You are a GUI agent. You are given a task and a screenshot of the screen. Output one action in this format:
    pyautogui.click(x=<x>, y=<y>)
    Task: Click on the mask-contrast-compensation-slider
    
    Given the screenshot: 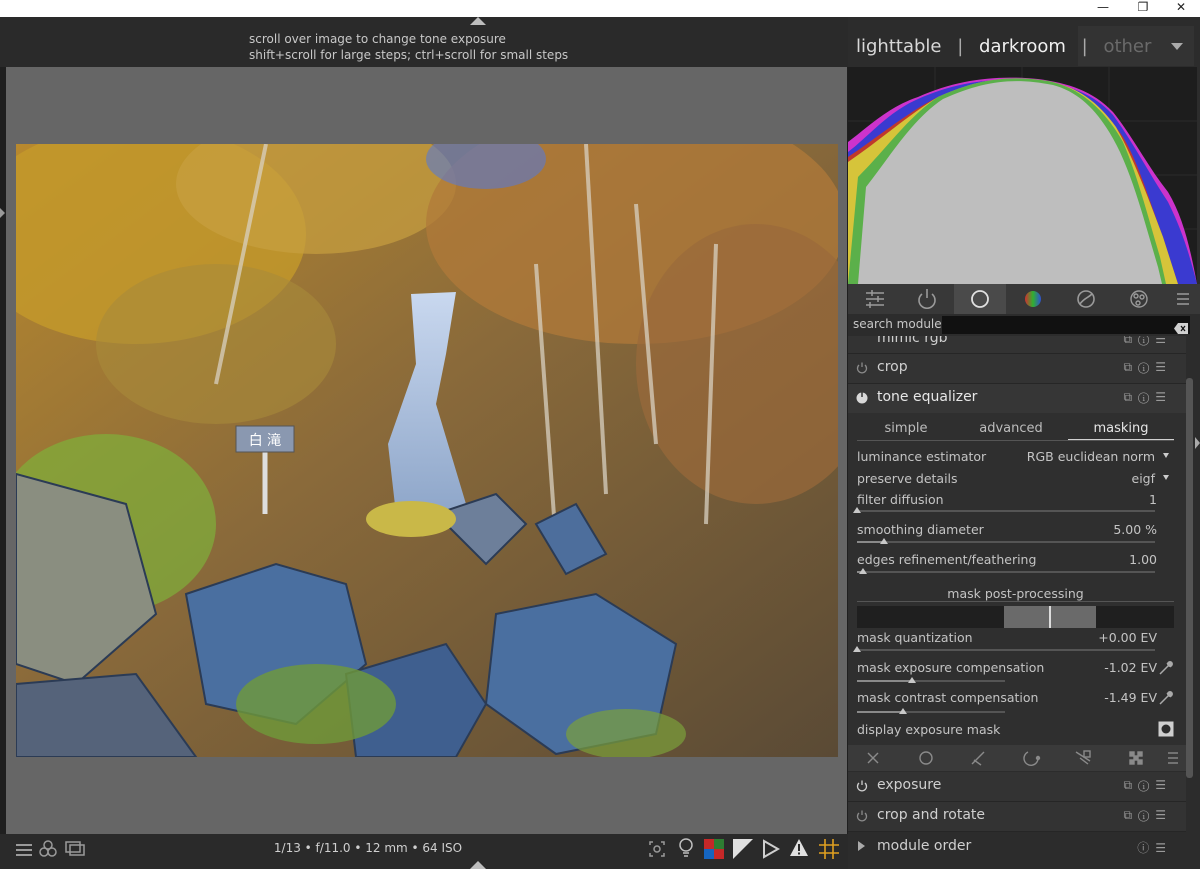 What is the action you would take?
    pyautogui.click(x=931, y=712)
    